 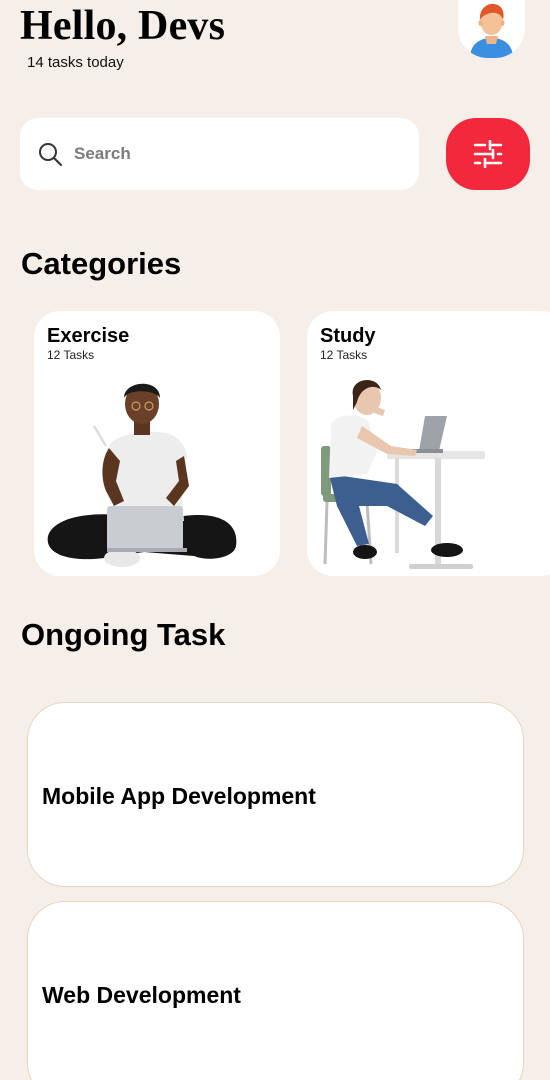 I want to click on filter-button, so click(x=488, y=154).